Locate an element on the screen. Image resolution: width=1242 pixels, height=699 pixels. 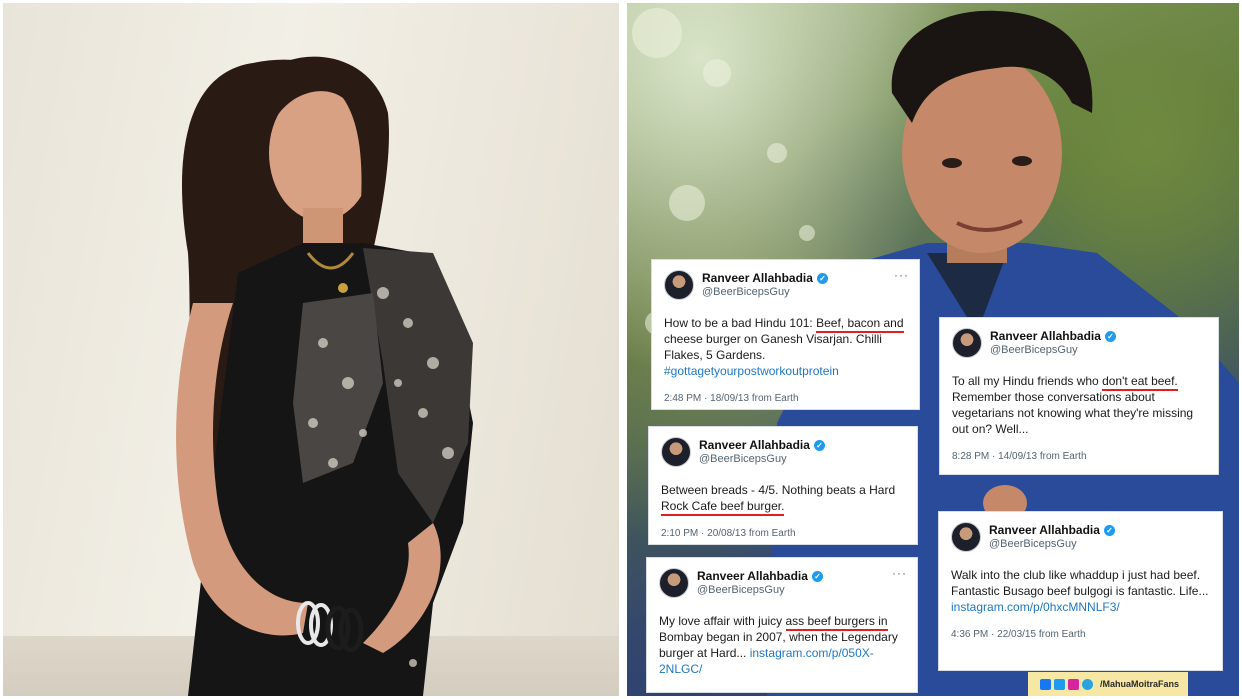
watermark-strip: /MahuaMoitraFans is located at coordinates (1108, 684).